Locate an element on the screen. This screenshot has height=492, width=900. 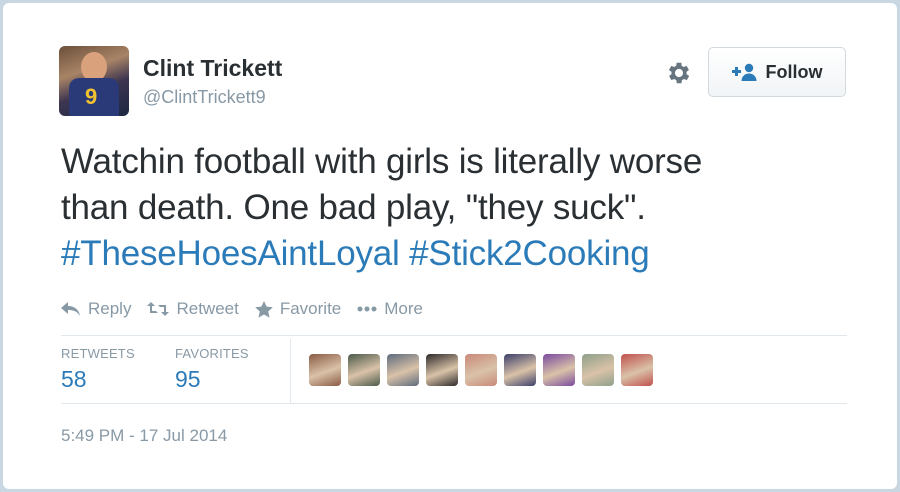
reply-label: Reply is located at coordinates (110, 308).